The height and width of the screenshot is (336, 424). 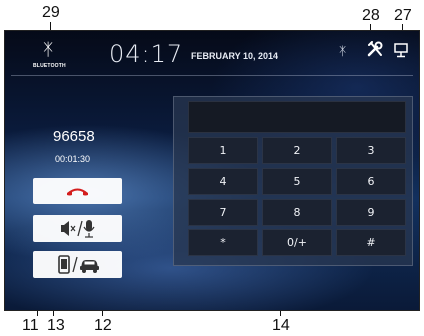 I want to click on phone-hangup-icon, so click(x=77, y=192).